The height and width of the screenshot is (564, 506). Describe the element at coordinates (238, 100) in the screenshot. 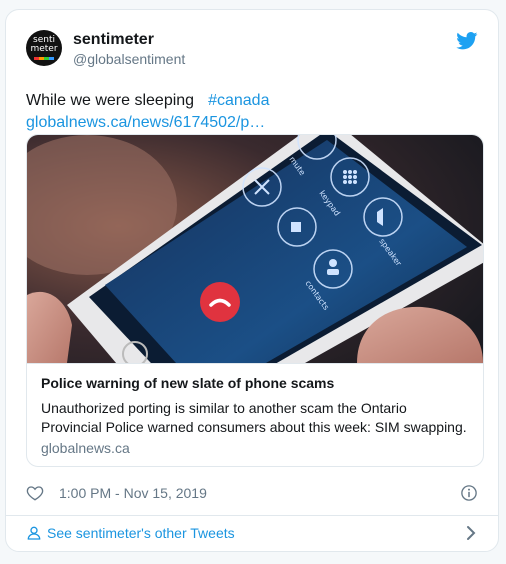

I see `hashtag-link: #canada` at that location.